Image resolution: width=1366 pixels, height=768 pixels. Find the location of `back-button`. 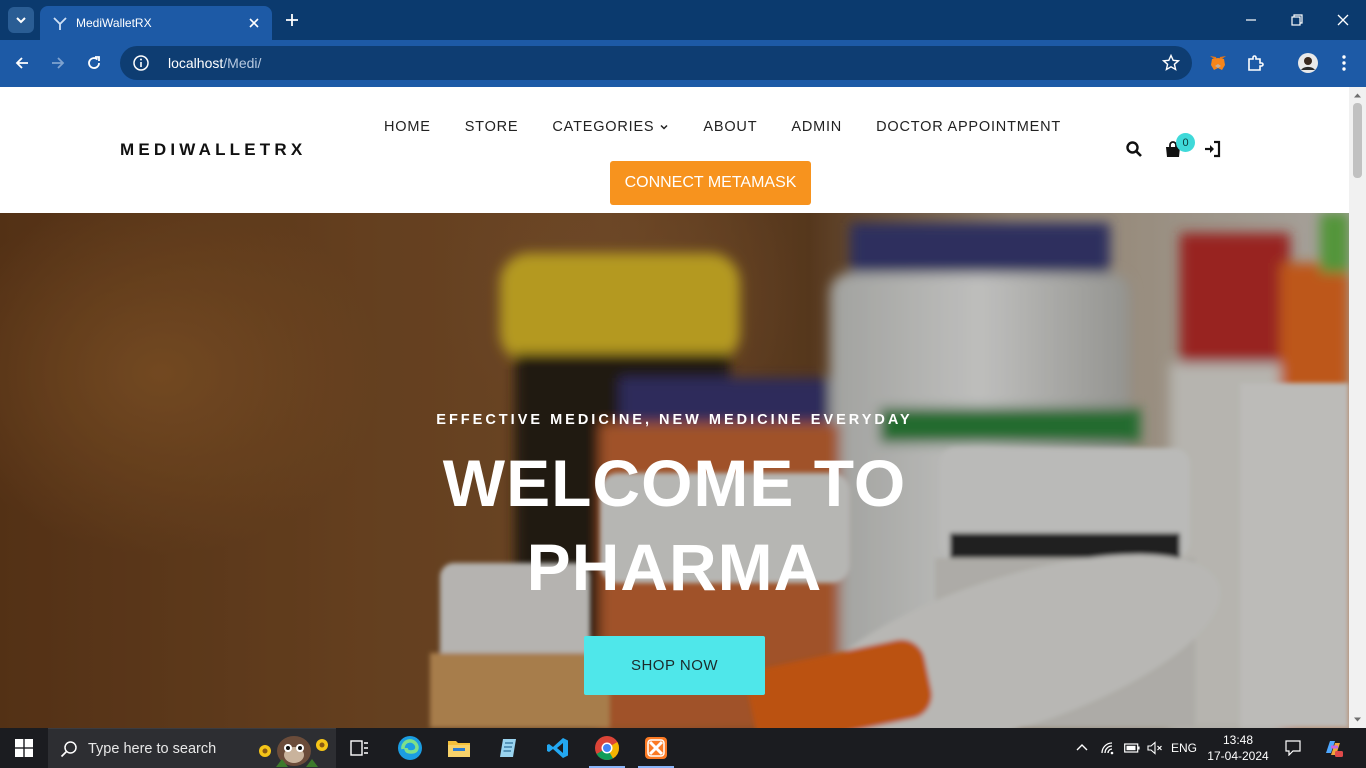

back-button is located at coordinates (22, 63).